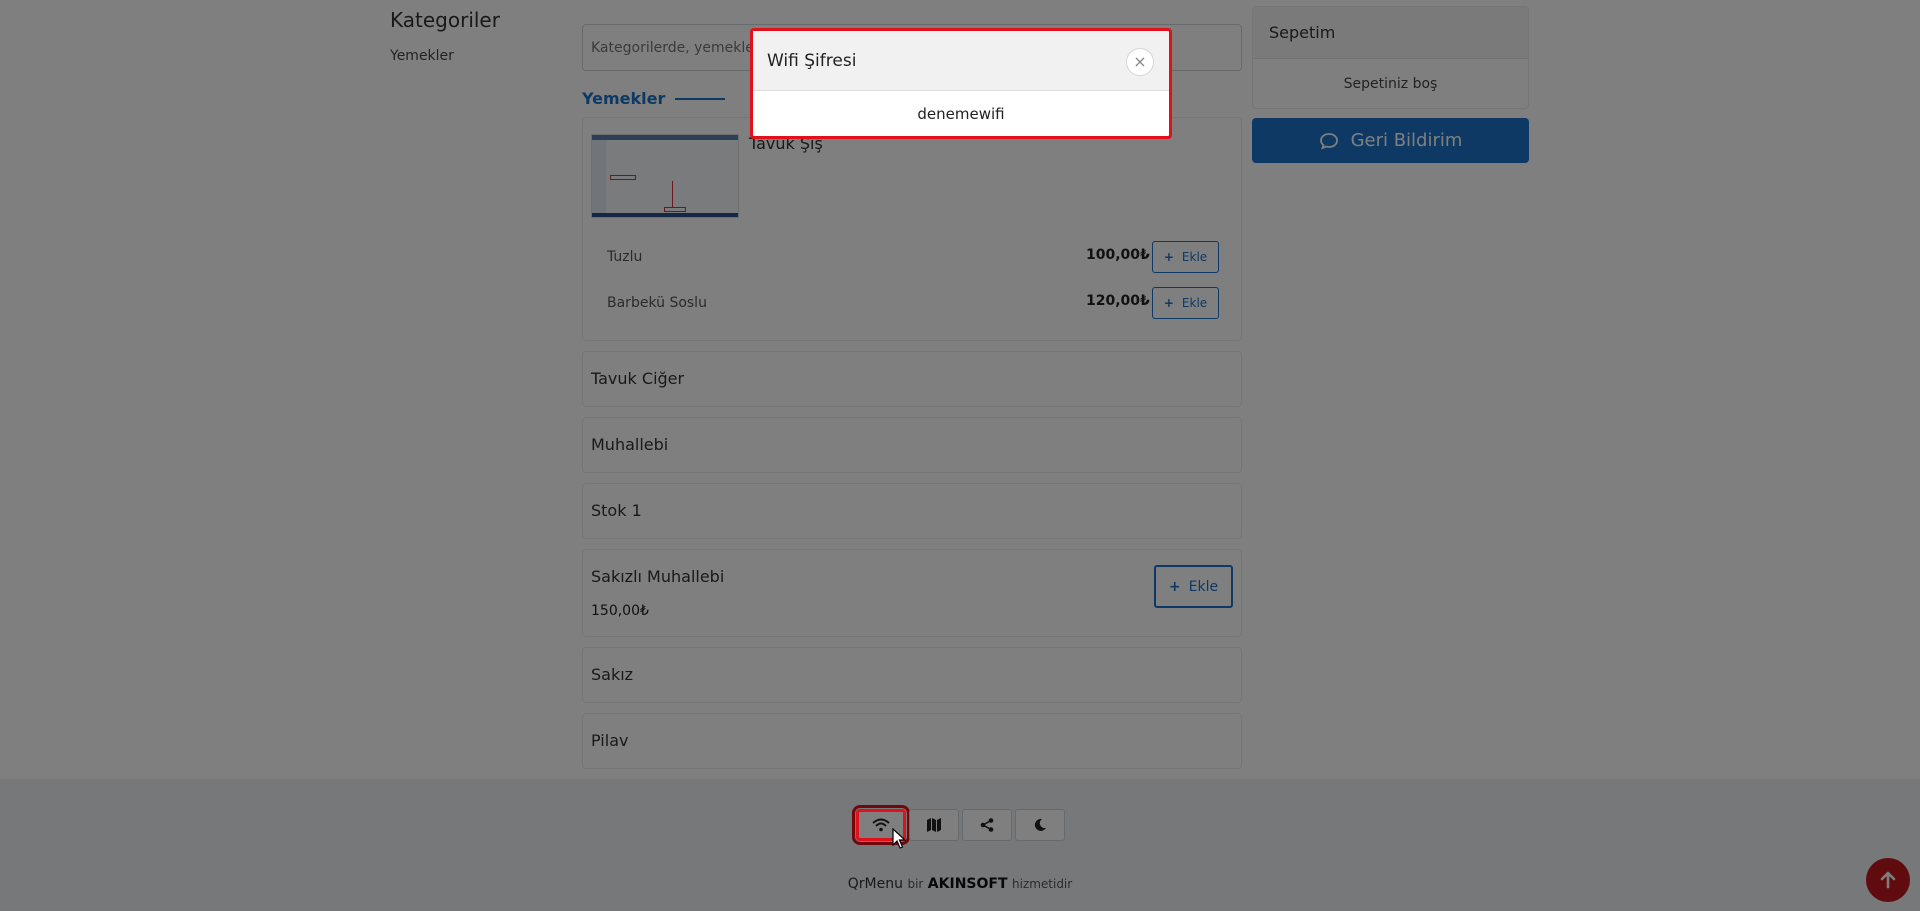  Describe the element at coordinates (1140, 62) in the screenshot. I see `close-icon: ×` at that location.